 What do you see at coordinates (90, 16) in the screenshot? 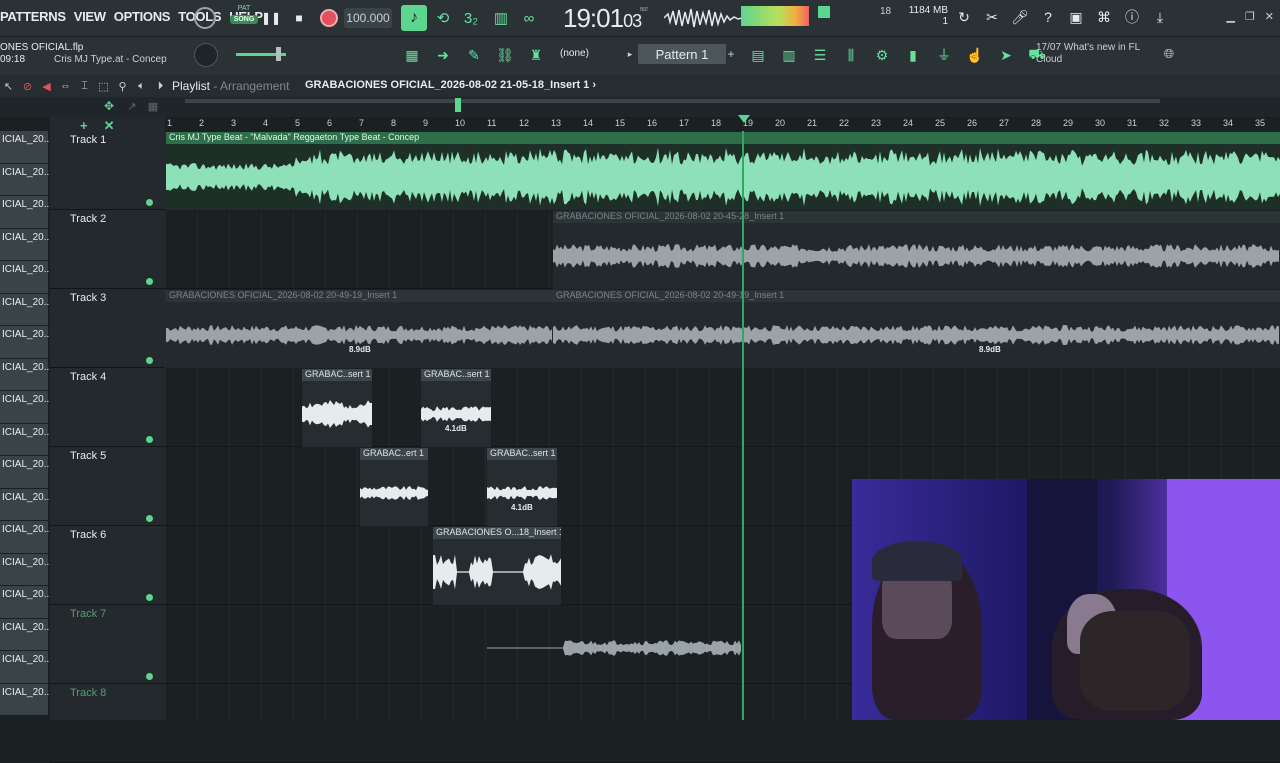
I see `menu-view: VIEW` at bounding box center [90, 16].